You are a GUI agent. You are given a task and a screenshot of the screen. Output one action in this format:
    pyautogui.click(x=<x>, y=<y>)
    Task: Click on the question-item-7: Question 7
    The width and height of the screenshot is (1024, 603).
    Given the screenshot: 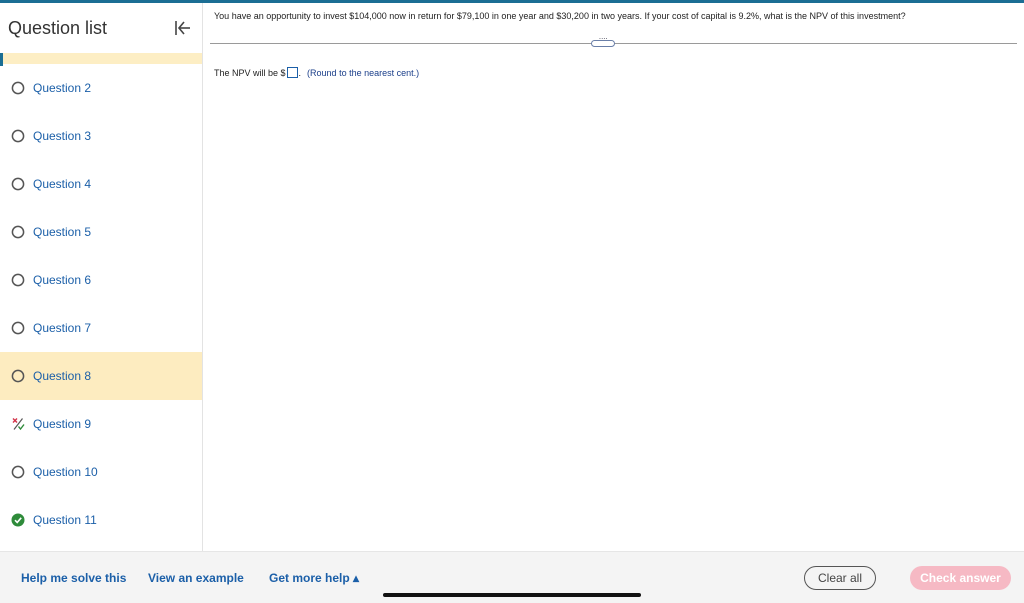 What is the action you would take?
    pyautogui.click(x=101, y=328)
    